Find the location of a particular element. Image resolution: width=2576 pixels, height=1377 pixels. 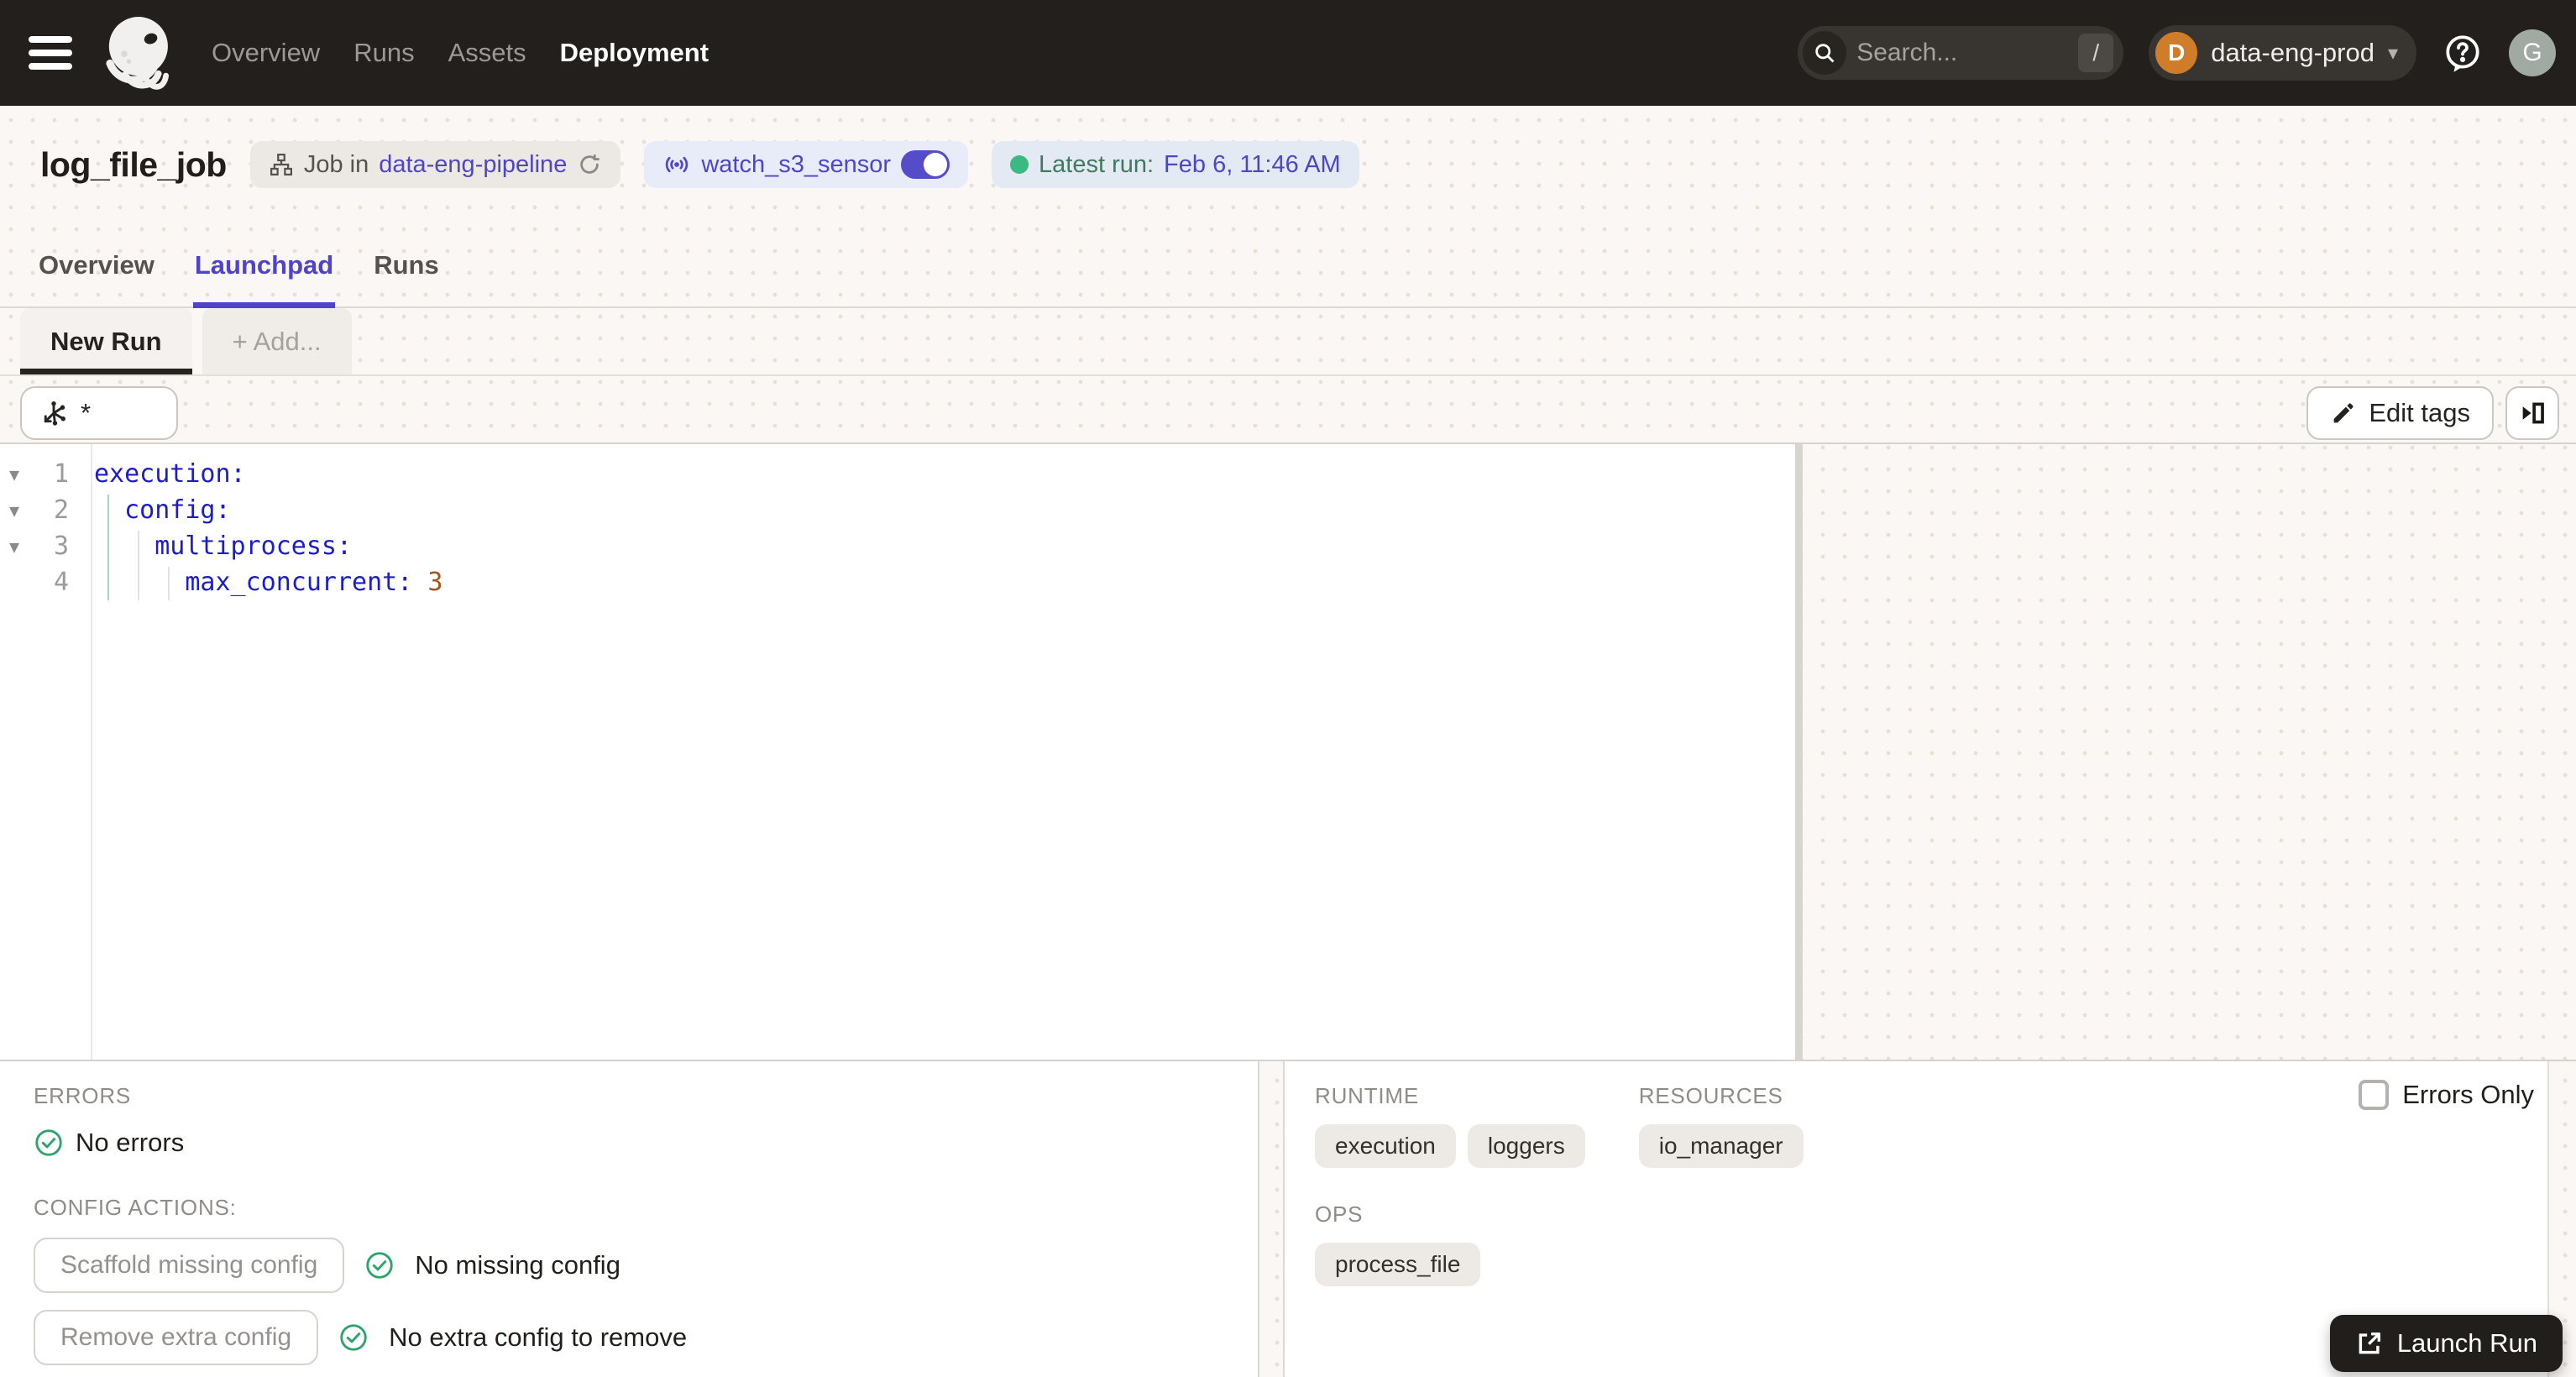

yaml-key: max_concurrent: is located at coordinates (261, 582).